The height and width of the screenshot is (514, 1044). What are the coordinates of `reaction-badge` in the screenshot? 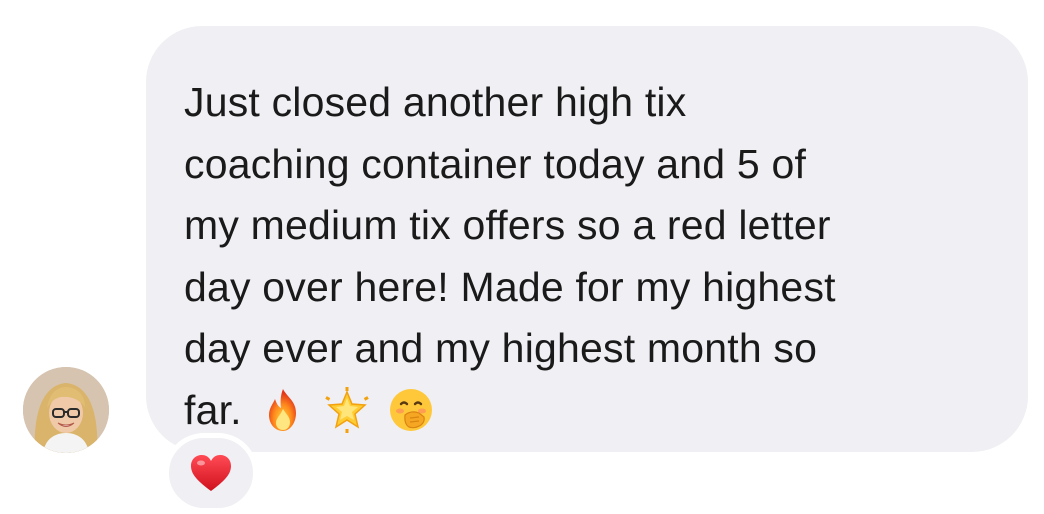 It's located at (211, 473).